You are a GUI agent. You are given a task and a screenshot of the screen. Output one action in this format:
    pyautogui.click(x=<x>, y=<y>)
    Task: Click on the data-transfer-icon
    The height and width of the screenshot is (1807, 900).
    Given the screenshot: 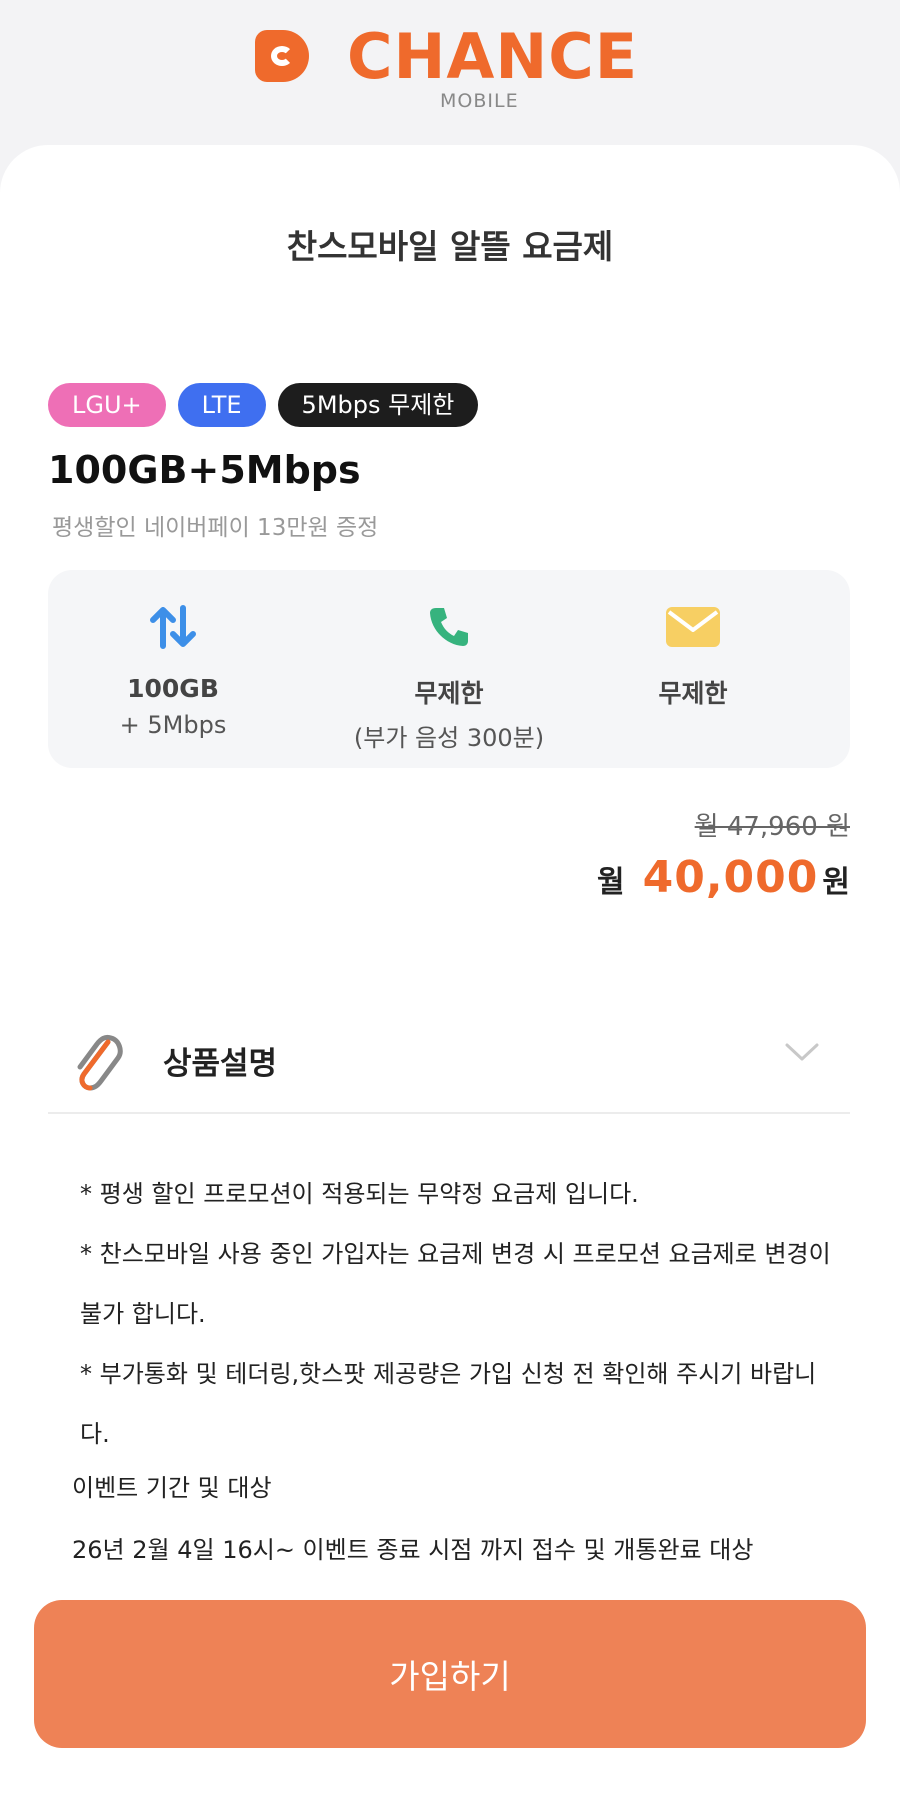 What is the action you would take?
    pyautogui.click(x=173, y=627)
    